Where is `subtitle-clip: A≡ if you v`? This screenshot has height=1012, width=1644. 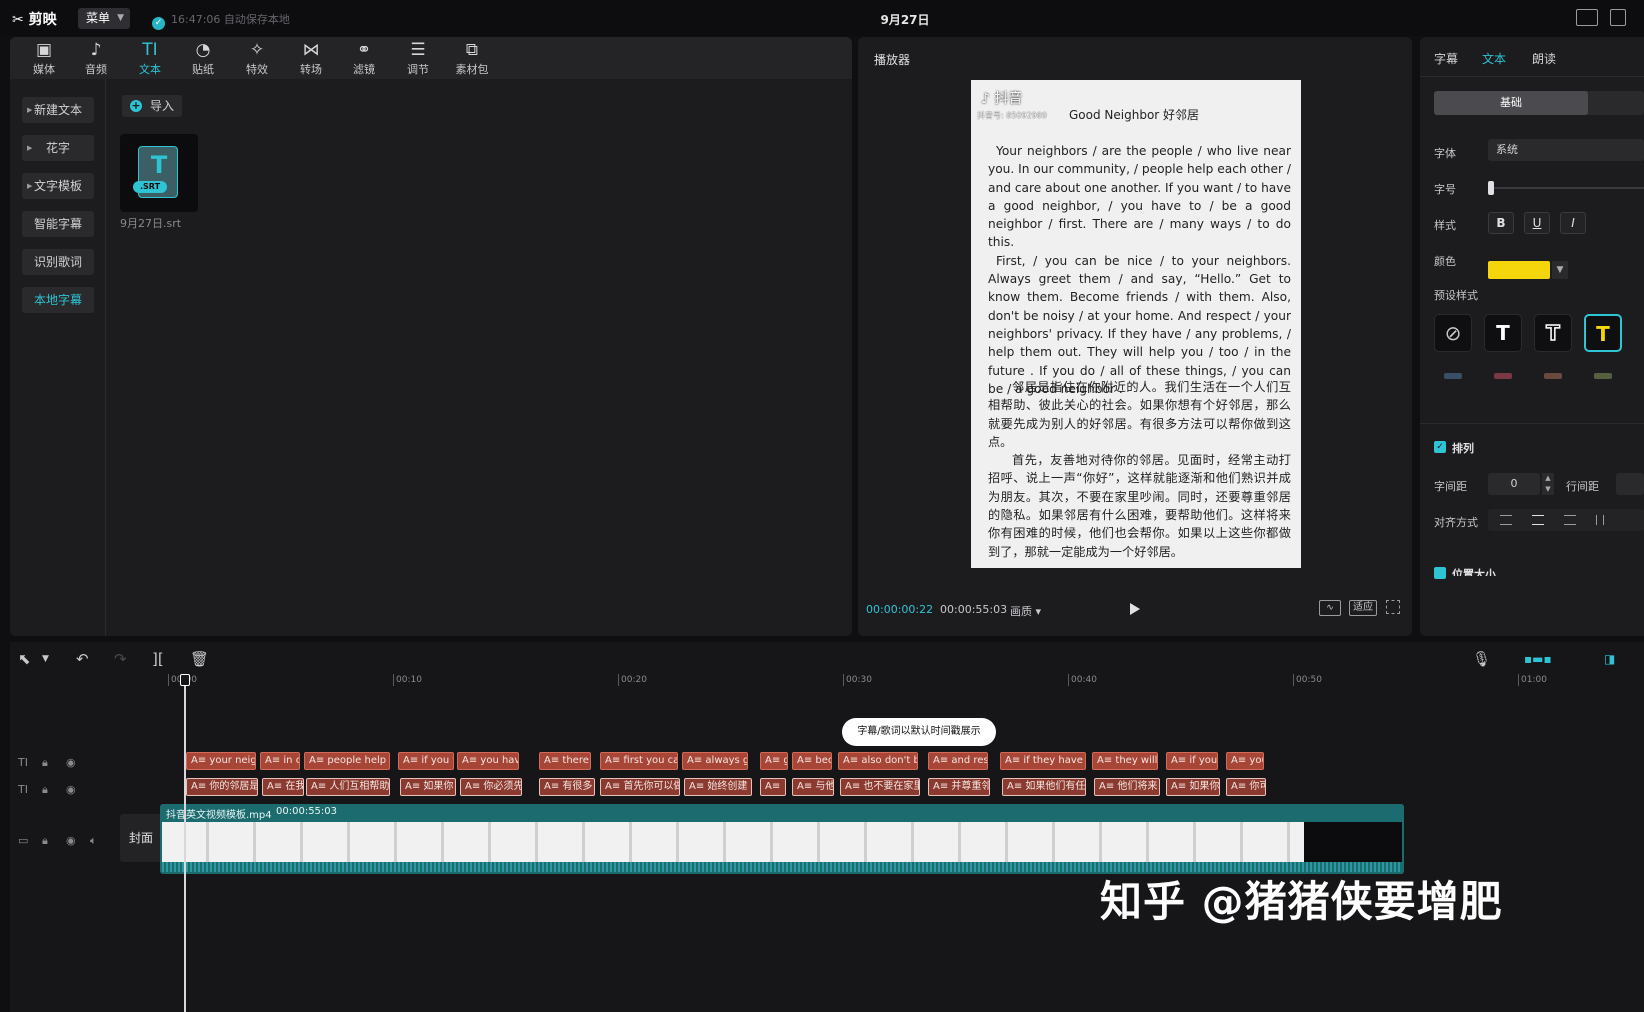 subtitle-clip: A≡ if you v is located at coordinates (426, 761).